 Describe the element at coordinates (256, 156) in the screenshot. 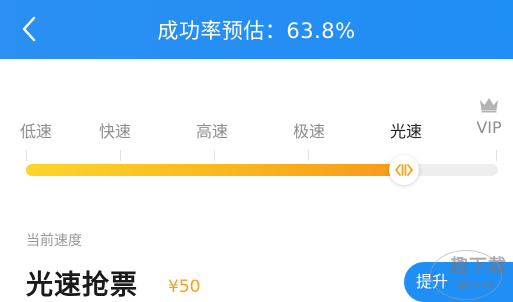

I see `slider-ticks` at that location.